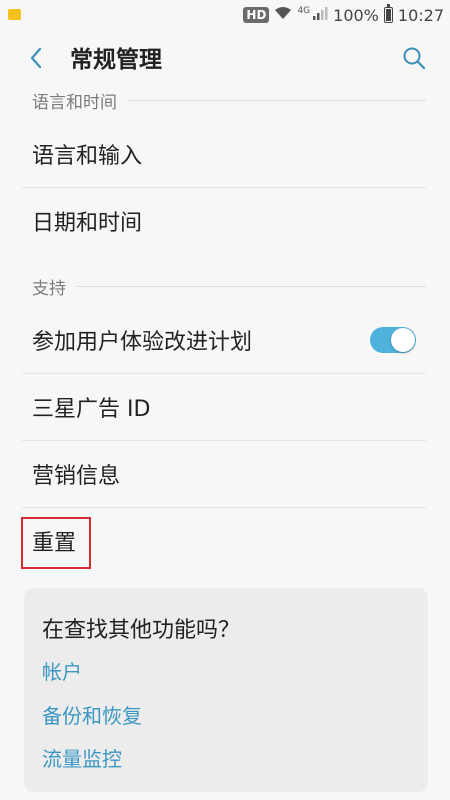 This screenshot has height=800, width=450. What do you see at coordinates (225, 221) in the screenshot?
I see `list-item-date-time: 日期和时间` at bounding box center [225, 221].